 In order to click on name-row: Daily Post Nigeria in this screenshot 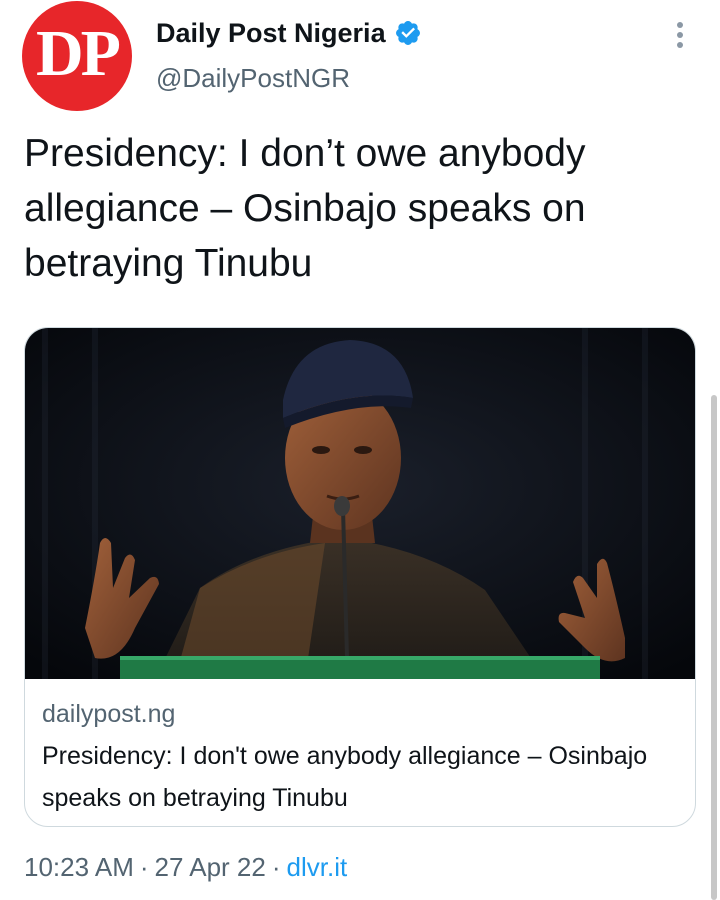, I will do `click(289, 33)`.